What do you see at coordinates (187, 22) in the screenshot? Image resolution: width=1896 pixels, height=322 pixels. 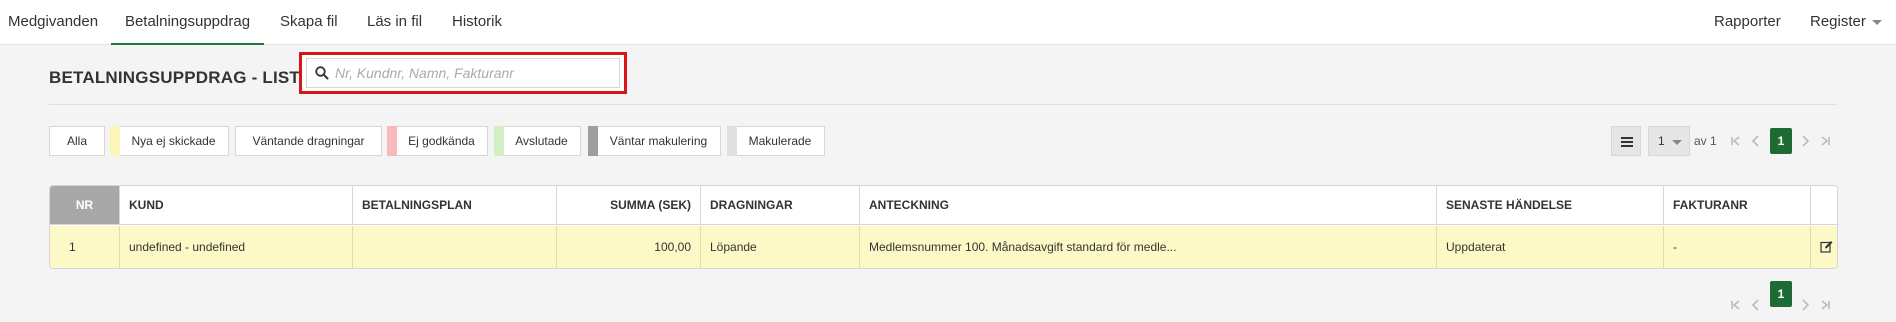 I see `tab-betalningsuppdrag: Betalningsuppdrag` at bounding box center [187, 22].